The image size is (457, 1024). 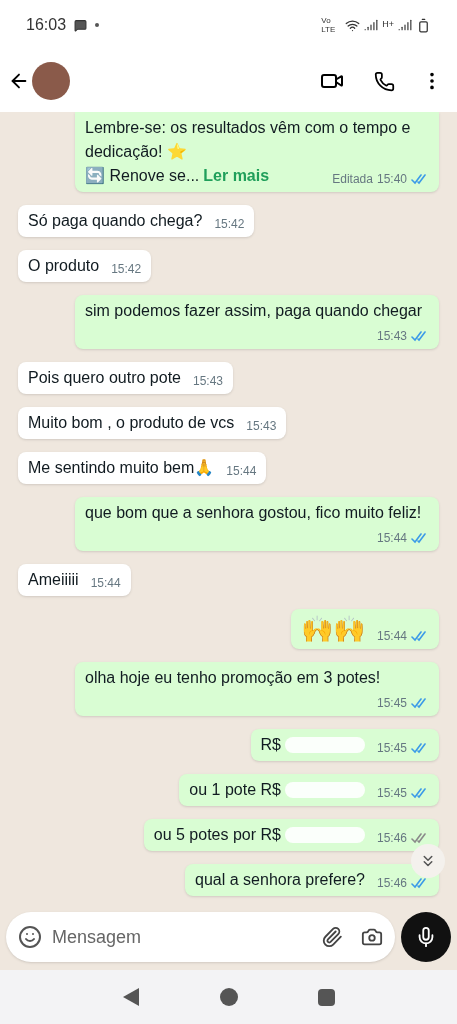 What do you see at coordinates (332, 629) in the screenshot?
I see `message-text: 🙌🙌` at bounding box center [332, 629].